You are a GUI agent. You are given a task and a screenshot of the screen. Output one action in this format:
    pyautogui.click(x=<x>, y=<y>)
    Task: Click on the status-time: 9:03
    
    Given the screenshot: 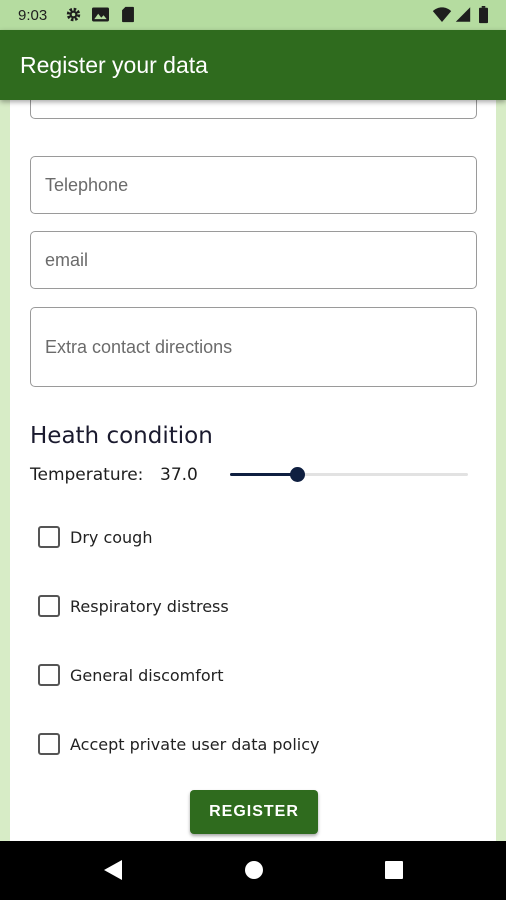 What is the action you would take?
    pyautogui.click(x=33, y=15)
    